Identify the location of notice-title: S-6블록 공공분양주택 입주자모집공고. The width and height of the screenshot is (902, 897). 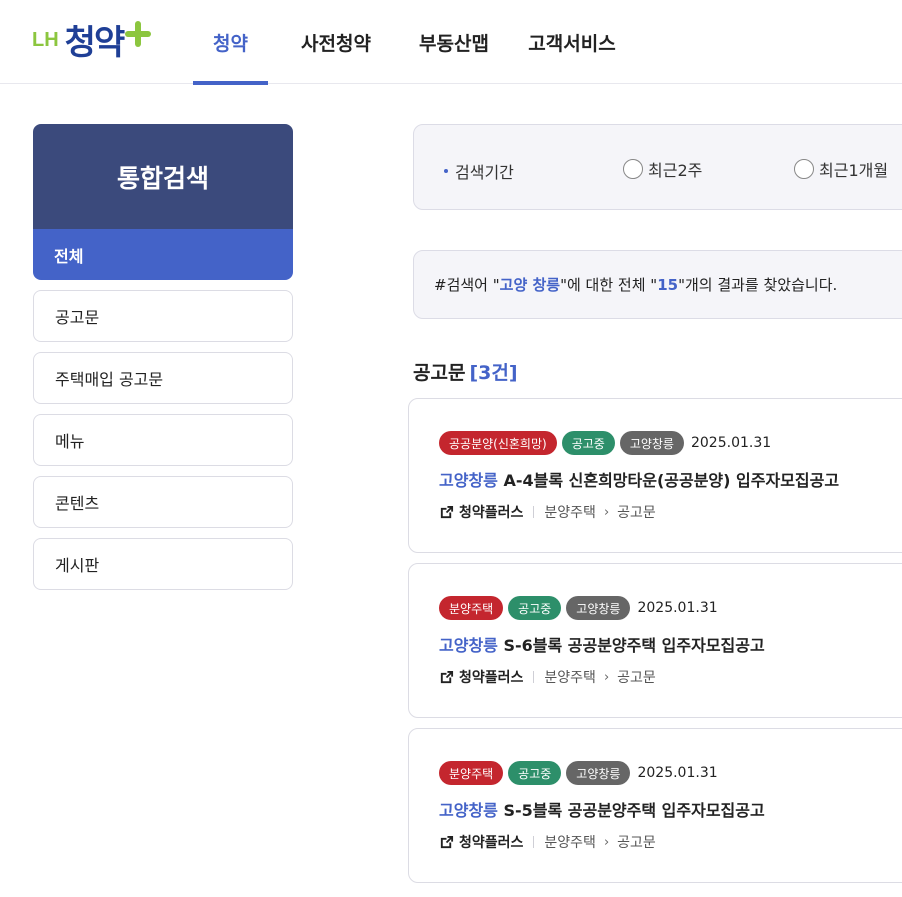
(634, 645).